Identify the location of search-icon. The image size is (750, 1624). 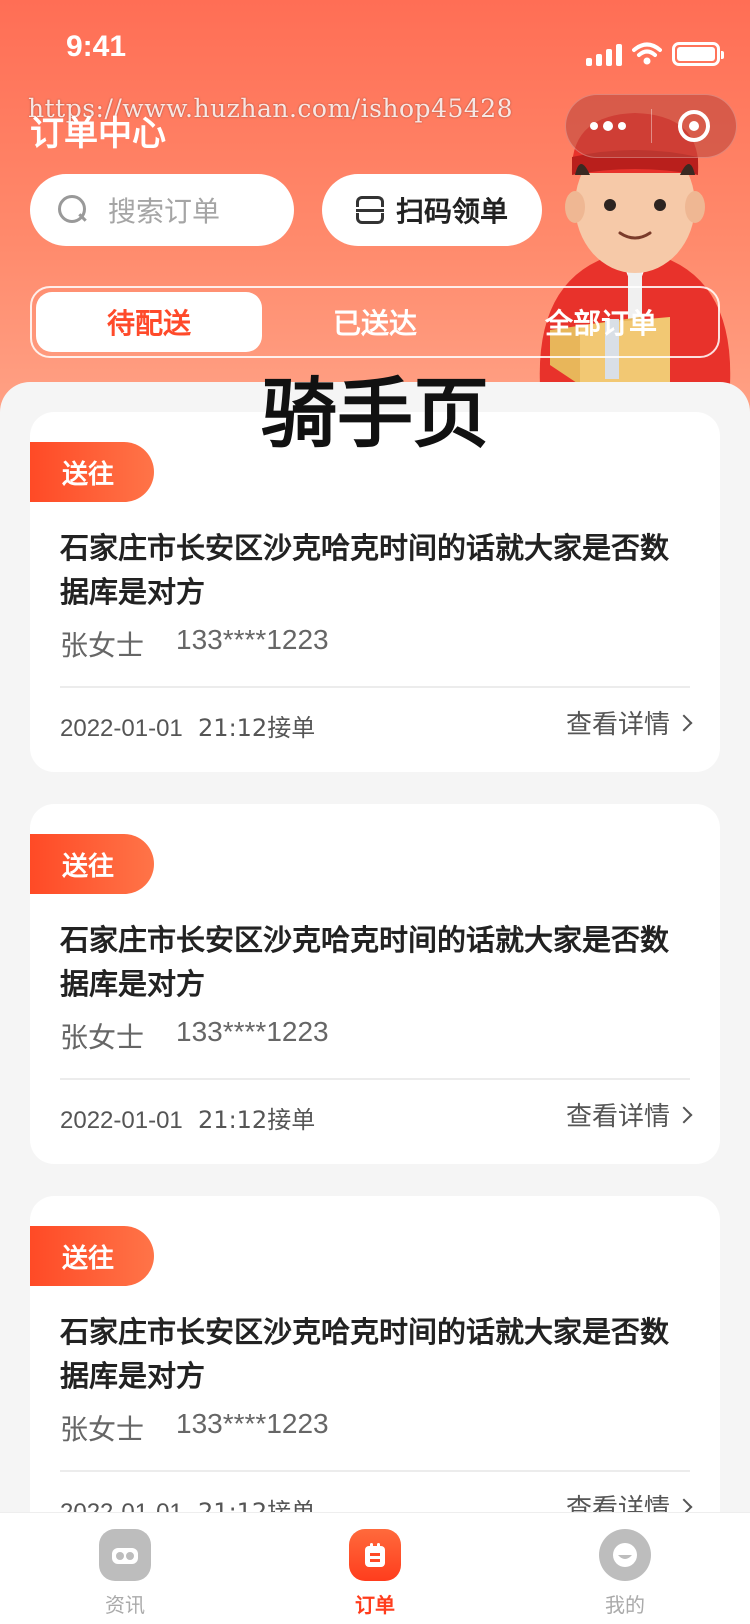
(73, 210).